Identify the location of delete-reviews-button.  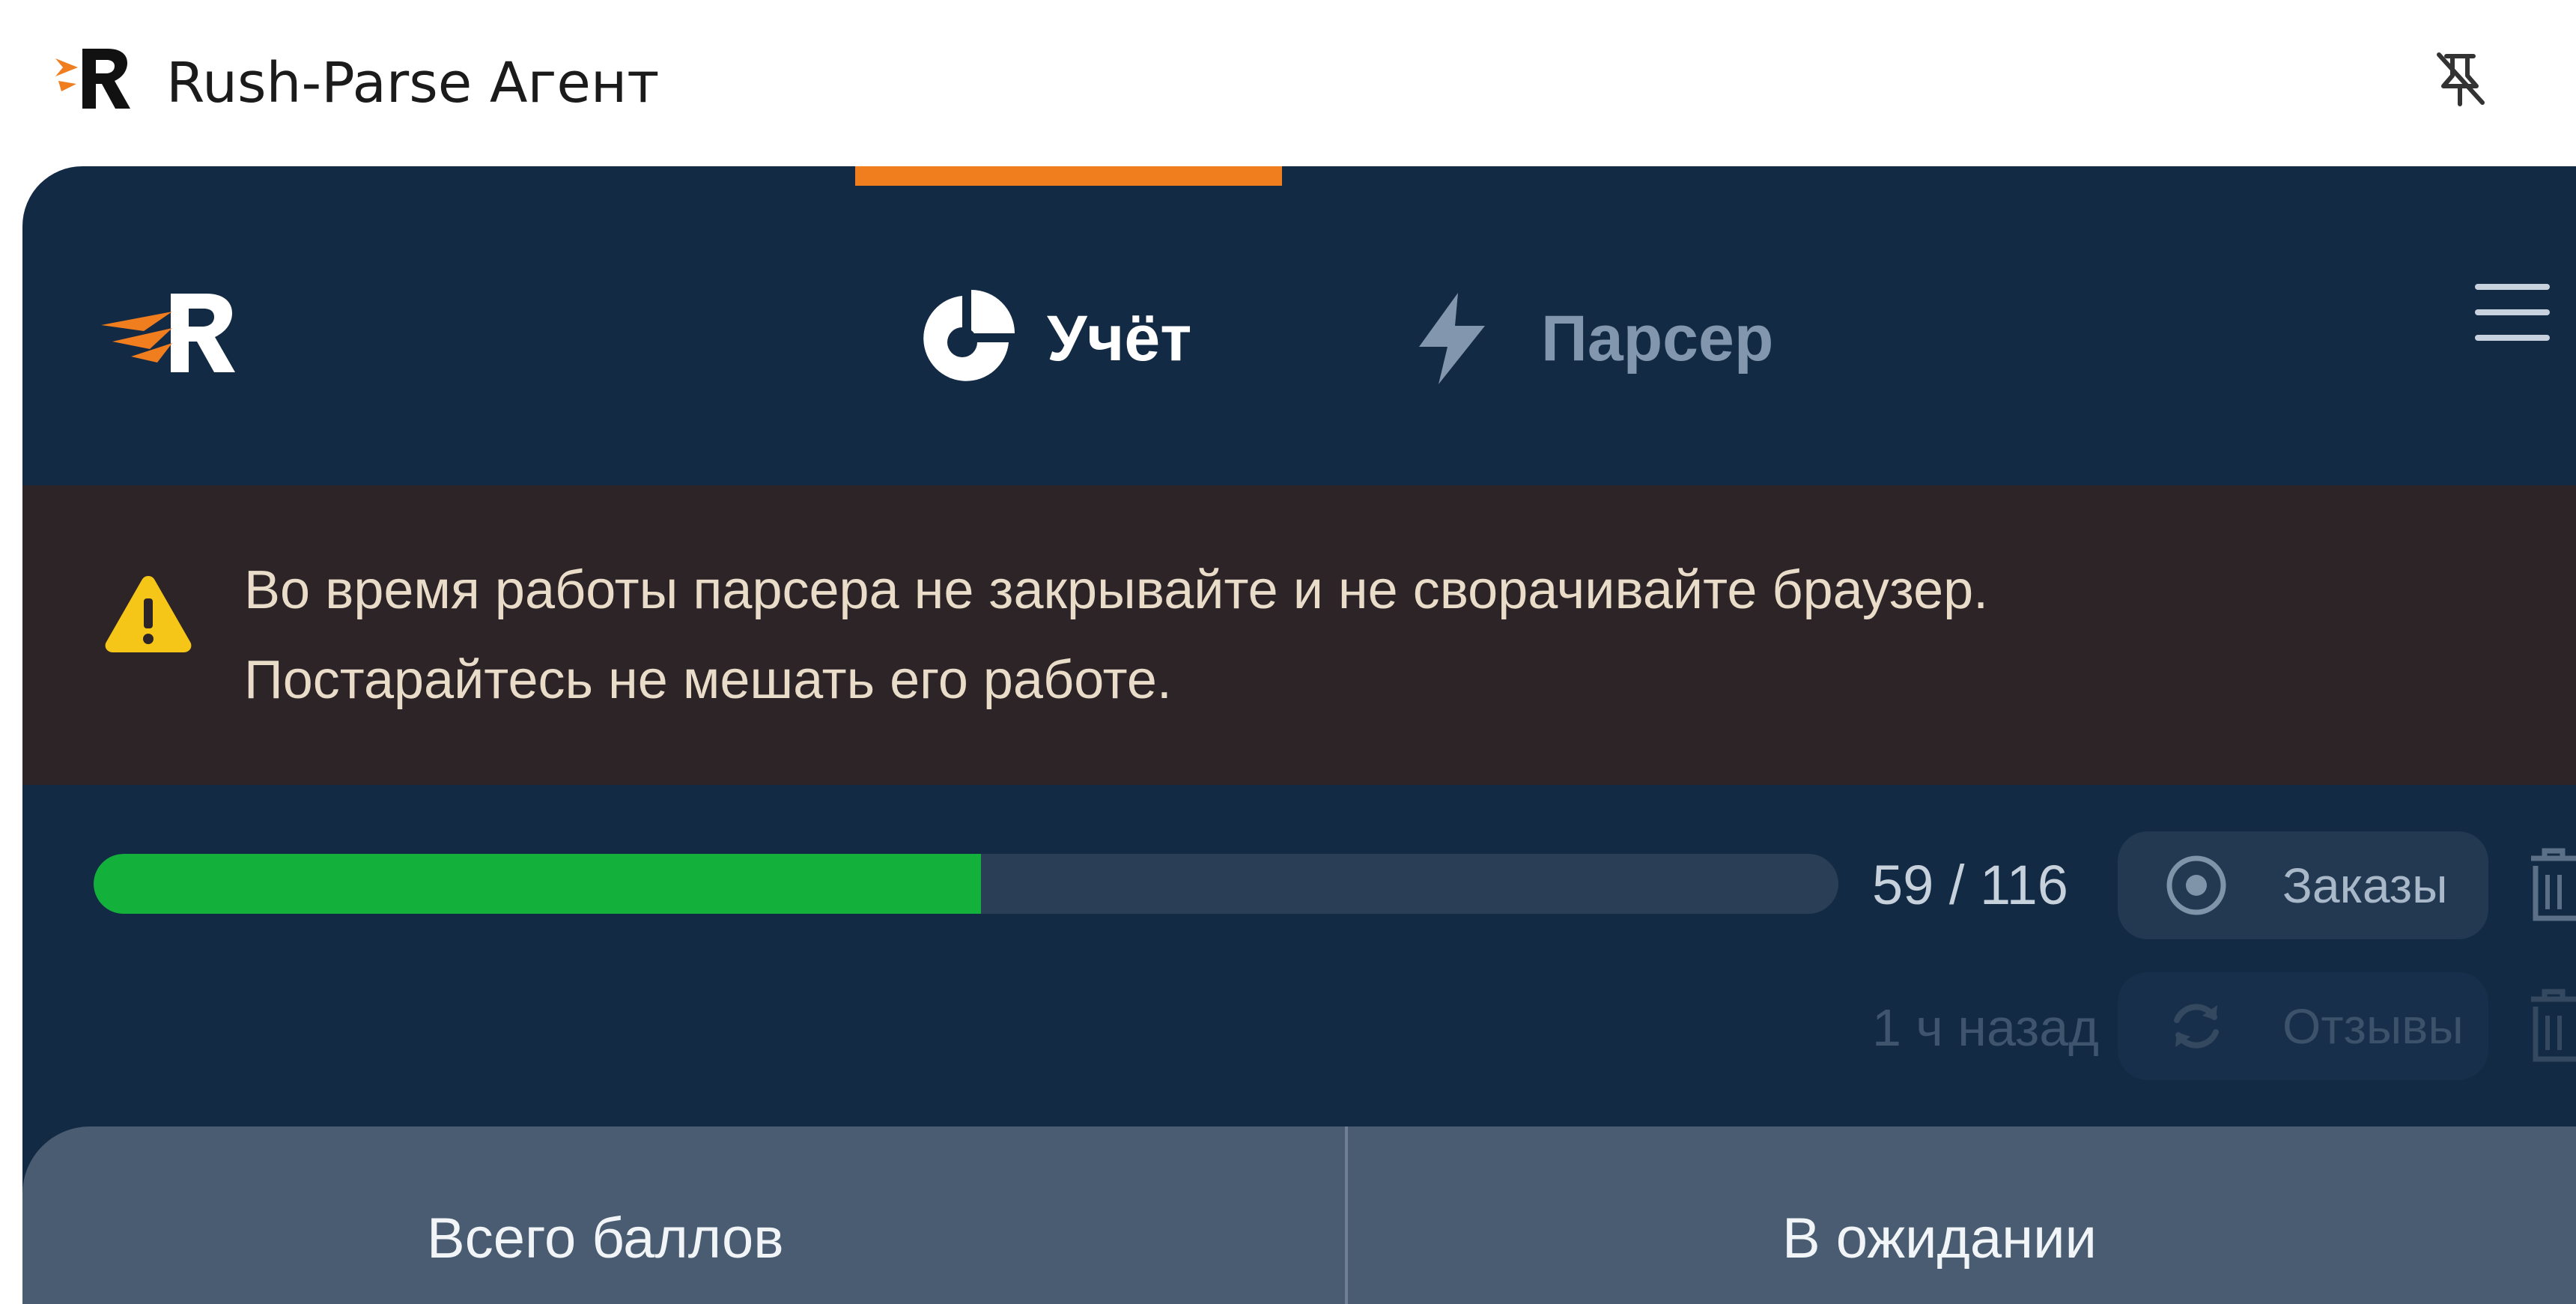
(2550, 1025).